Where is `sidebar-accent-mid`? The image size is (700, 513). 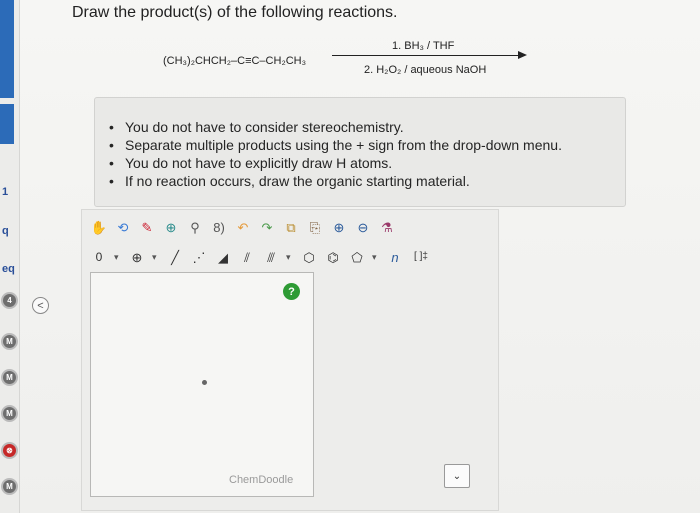
sidebar-accent-mid is located at coordinates (7, 124).